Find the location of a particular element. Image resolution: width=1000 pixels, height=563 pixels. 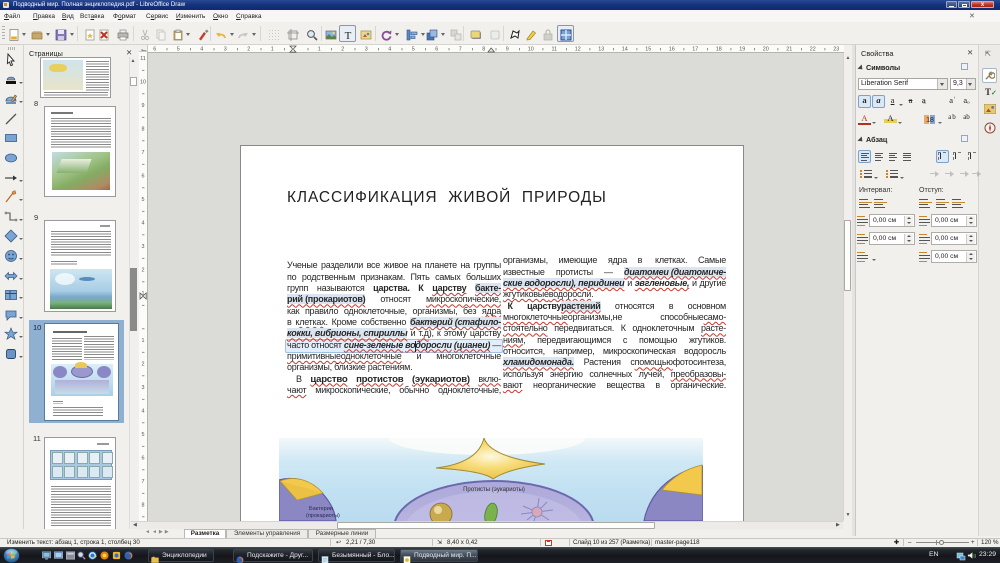

svg-text: 14 is located at coordinates (625, 50).